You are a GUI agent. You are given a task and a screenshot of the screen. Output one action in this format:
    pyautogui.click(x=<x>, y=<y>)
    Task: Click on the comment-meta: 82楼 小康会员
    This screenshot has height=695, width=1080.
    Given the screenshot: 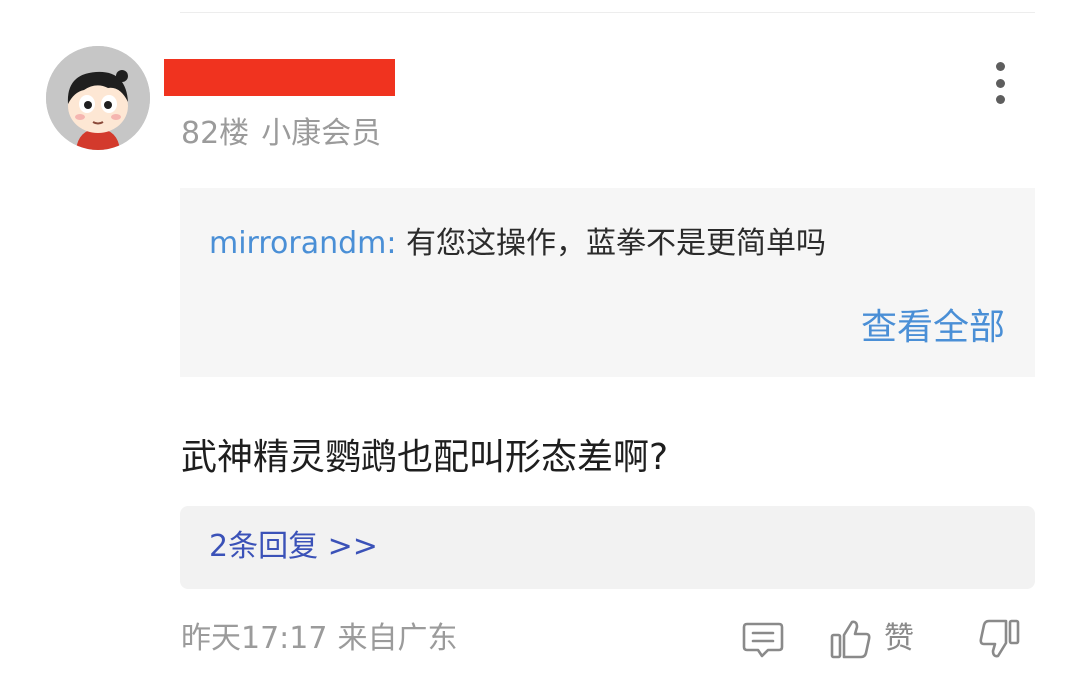 What is the action you would take?
    pyautogui.click(x=281, y=134)
    